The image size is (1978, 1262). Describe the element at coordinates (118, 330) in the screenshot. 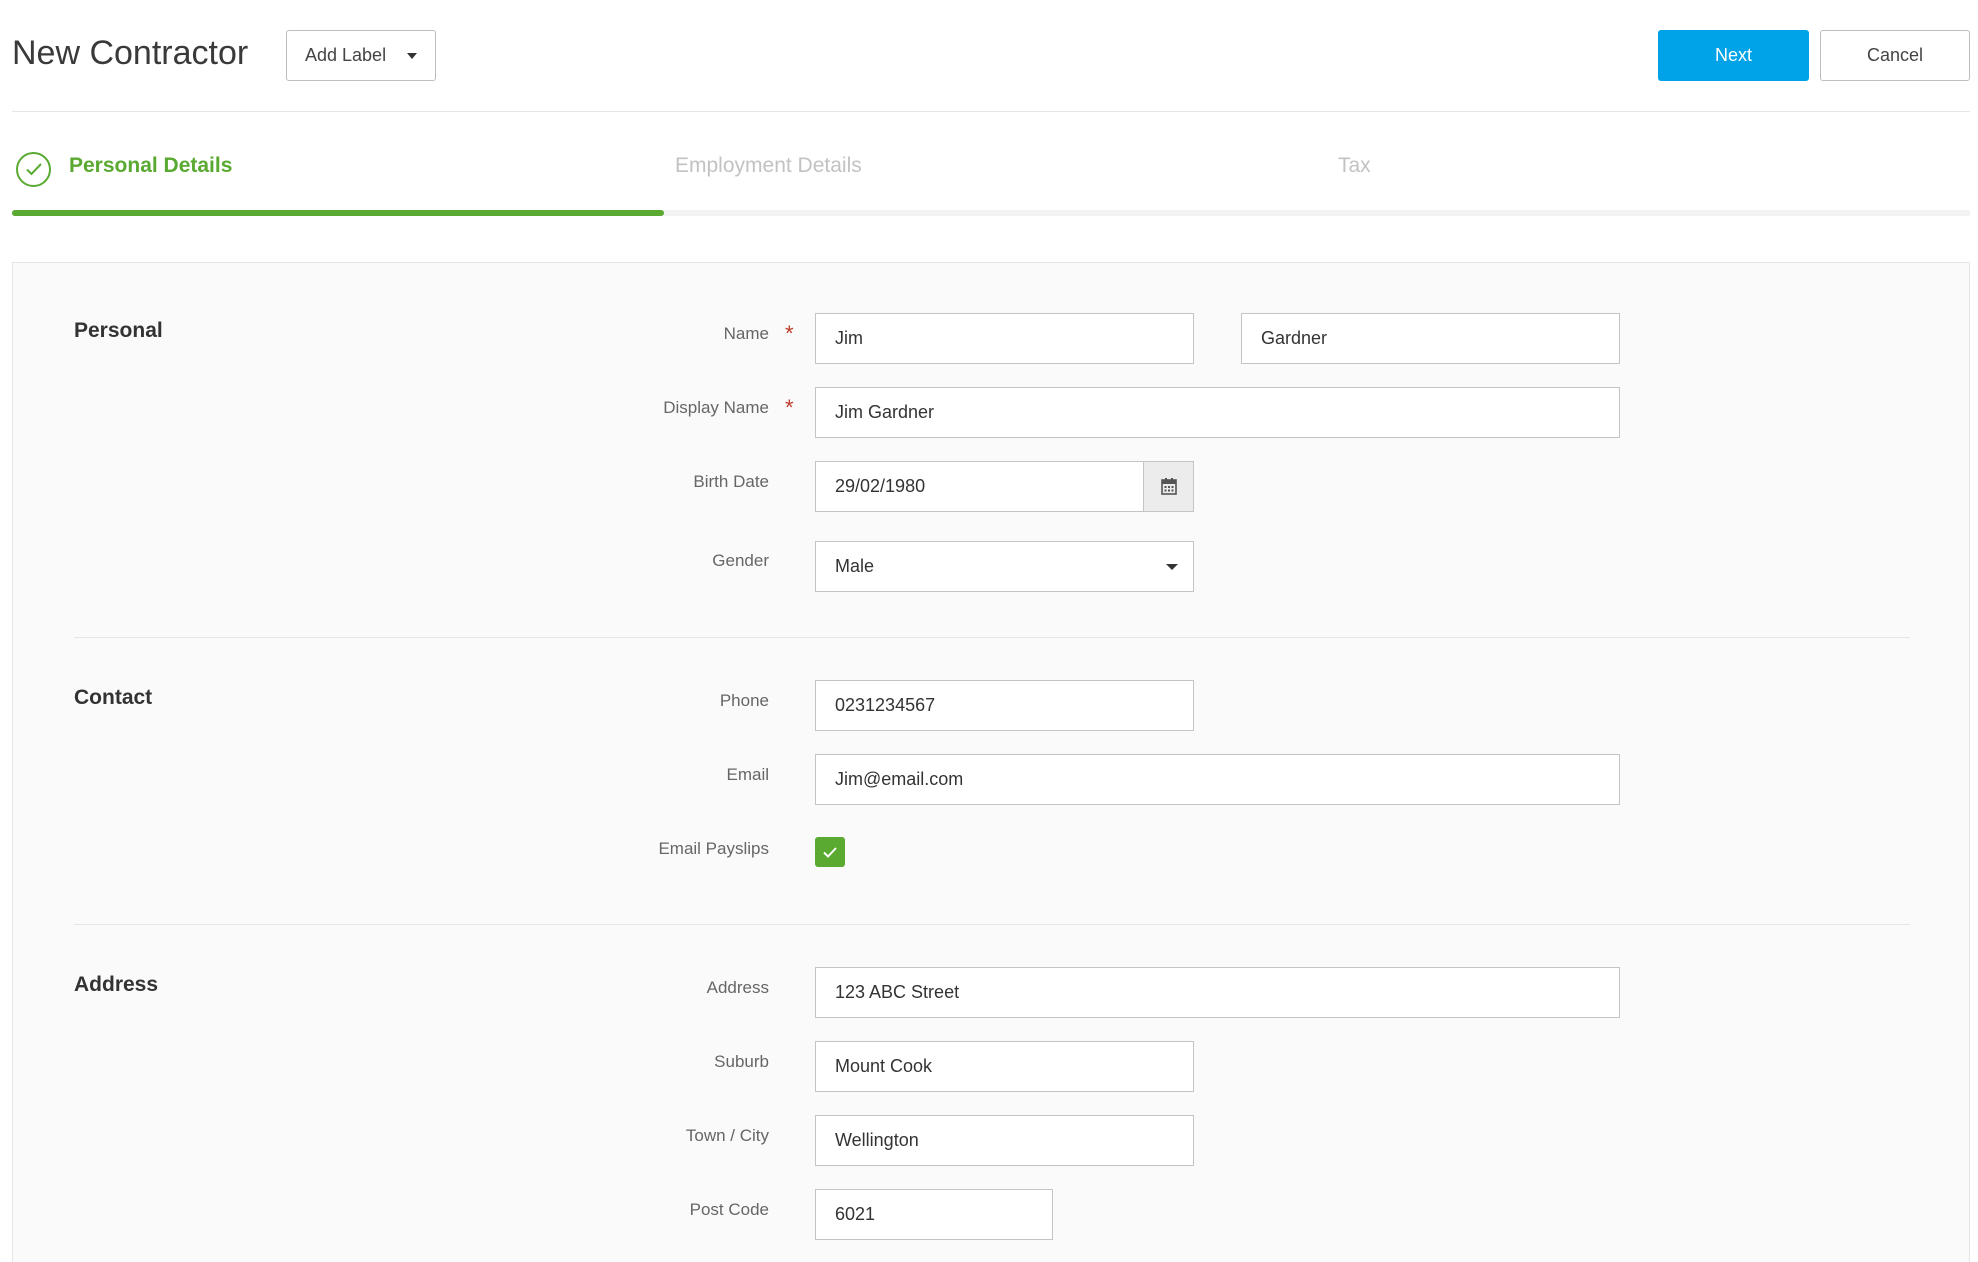

I see `section-title-personal: Personal` at that location.